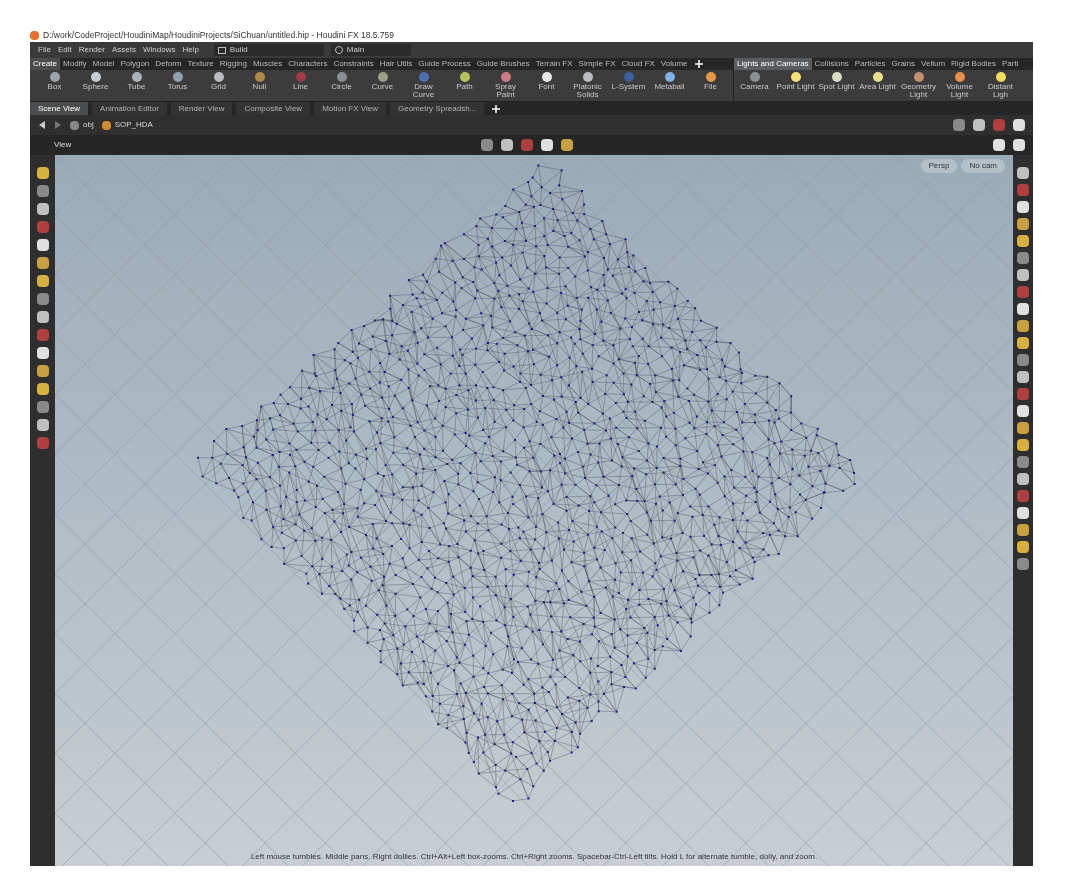 The image size is (1080, 880). Describe the element at coordinates (1010, 64) in the screenshot. I see `shelf-tab: Parti` at that location.